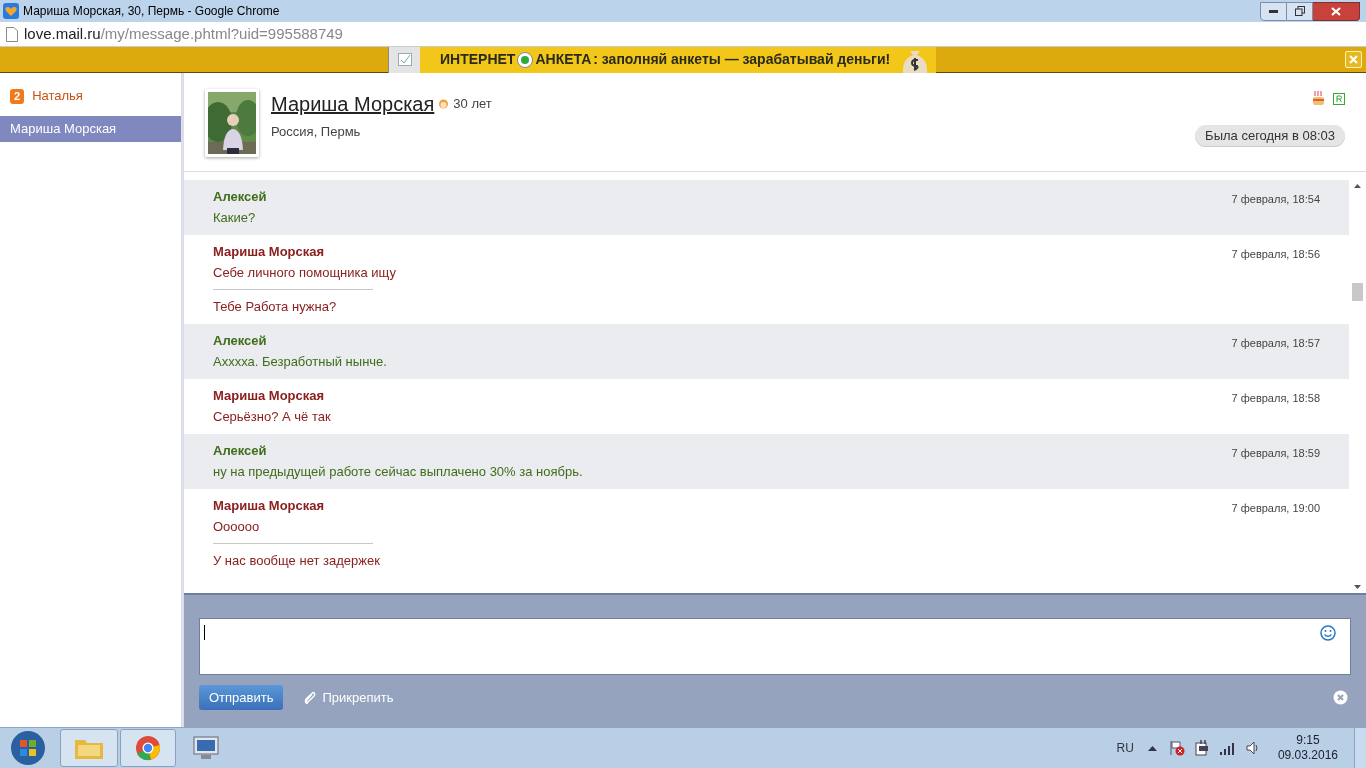 Image resolution: width=1366 pixels, height=768 pixels. What do you see at coordinates (310, 697) in the screenshot?
I see `paperclip-icon` at bounding box center [310, 697].